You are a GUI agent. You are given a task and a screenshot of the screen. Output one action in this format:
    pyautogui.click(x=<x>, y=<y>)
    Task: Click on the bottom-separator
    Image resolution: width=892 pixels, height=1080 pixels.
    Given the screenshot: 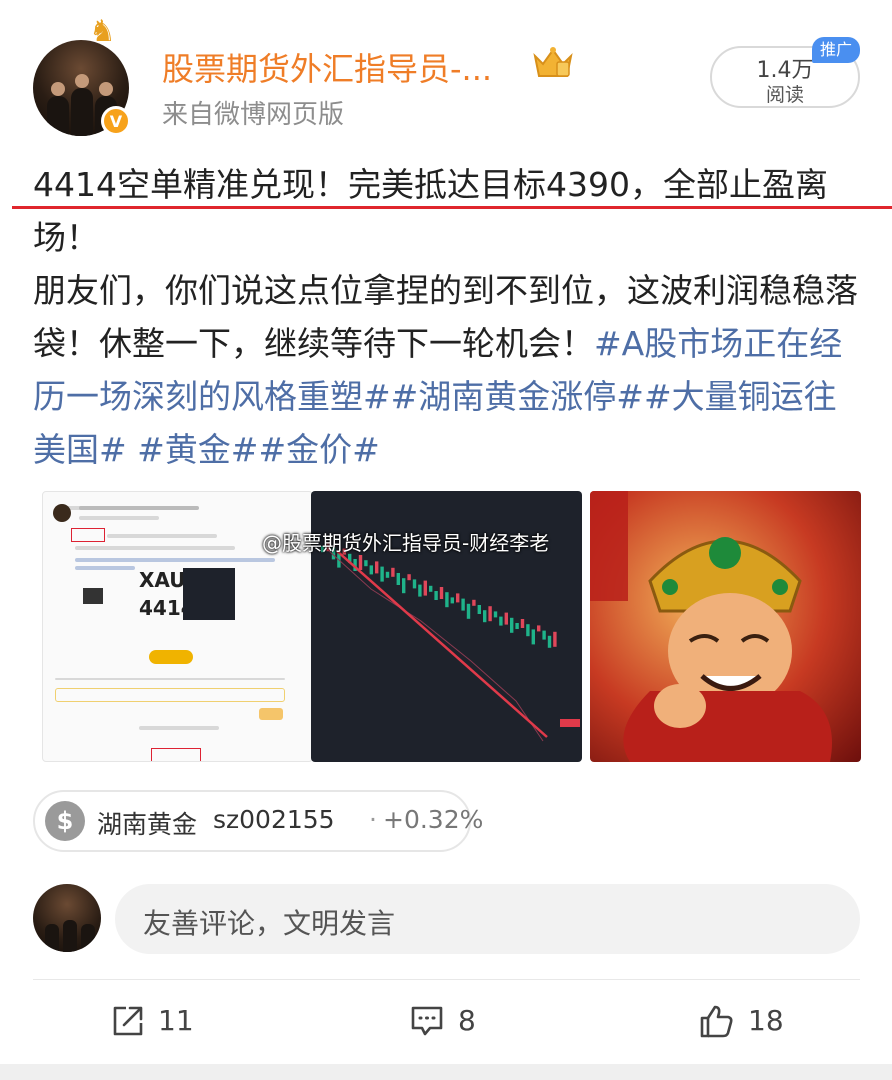 What is the action you would take?
    pyautogui.click(x=446, y=1072)
    